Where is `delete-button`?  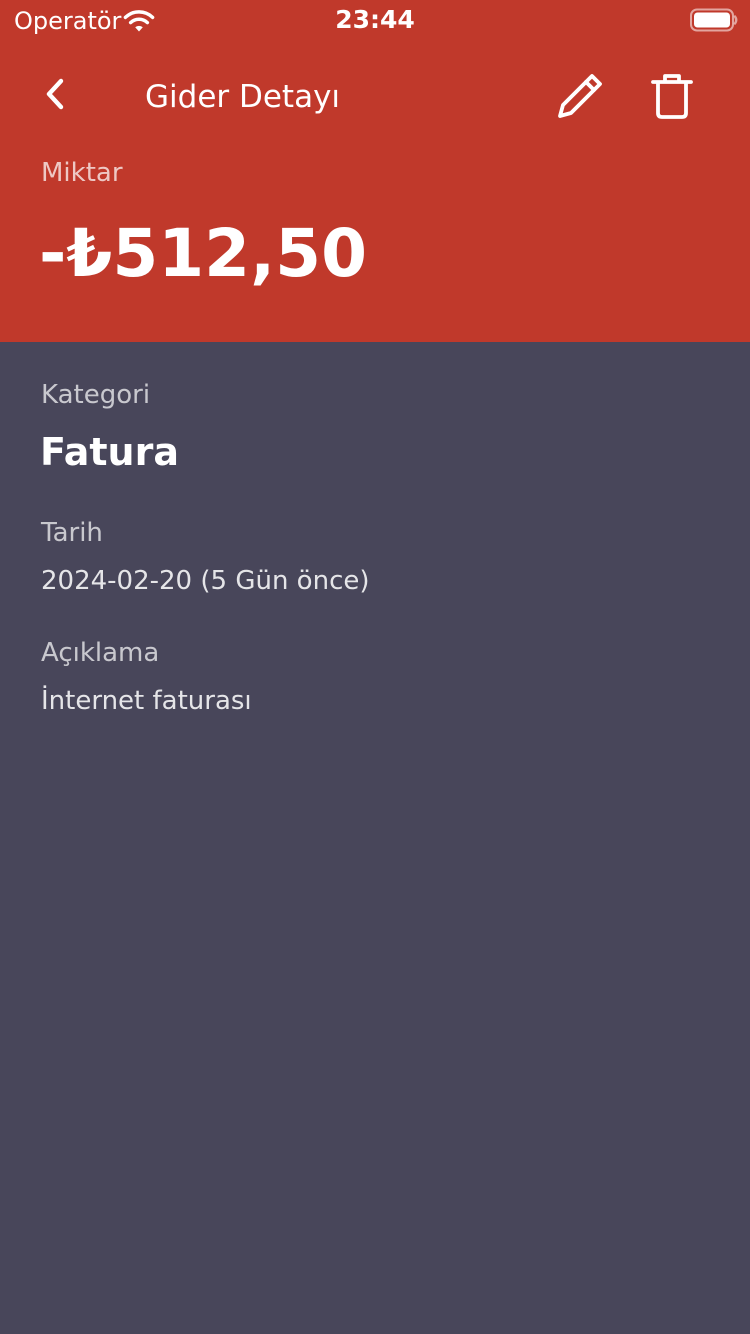 delete-button is located at coordinates (672, 98).